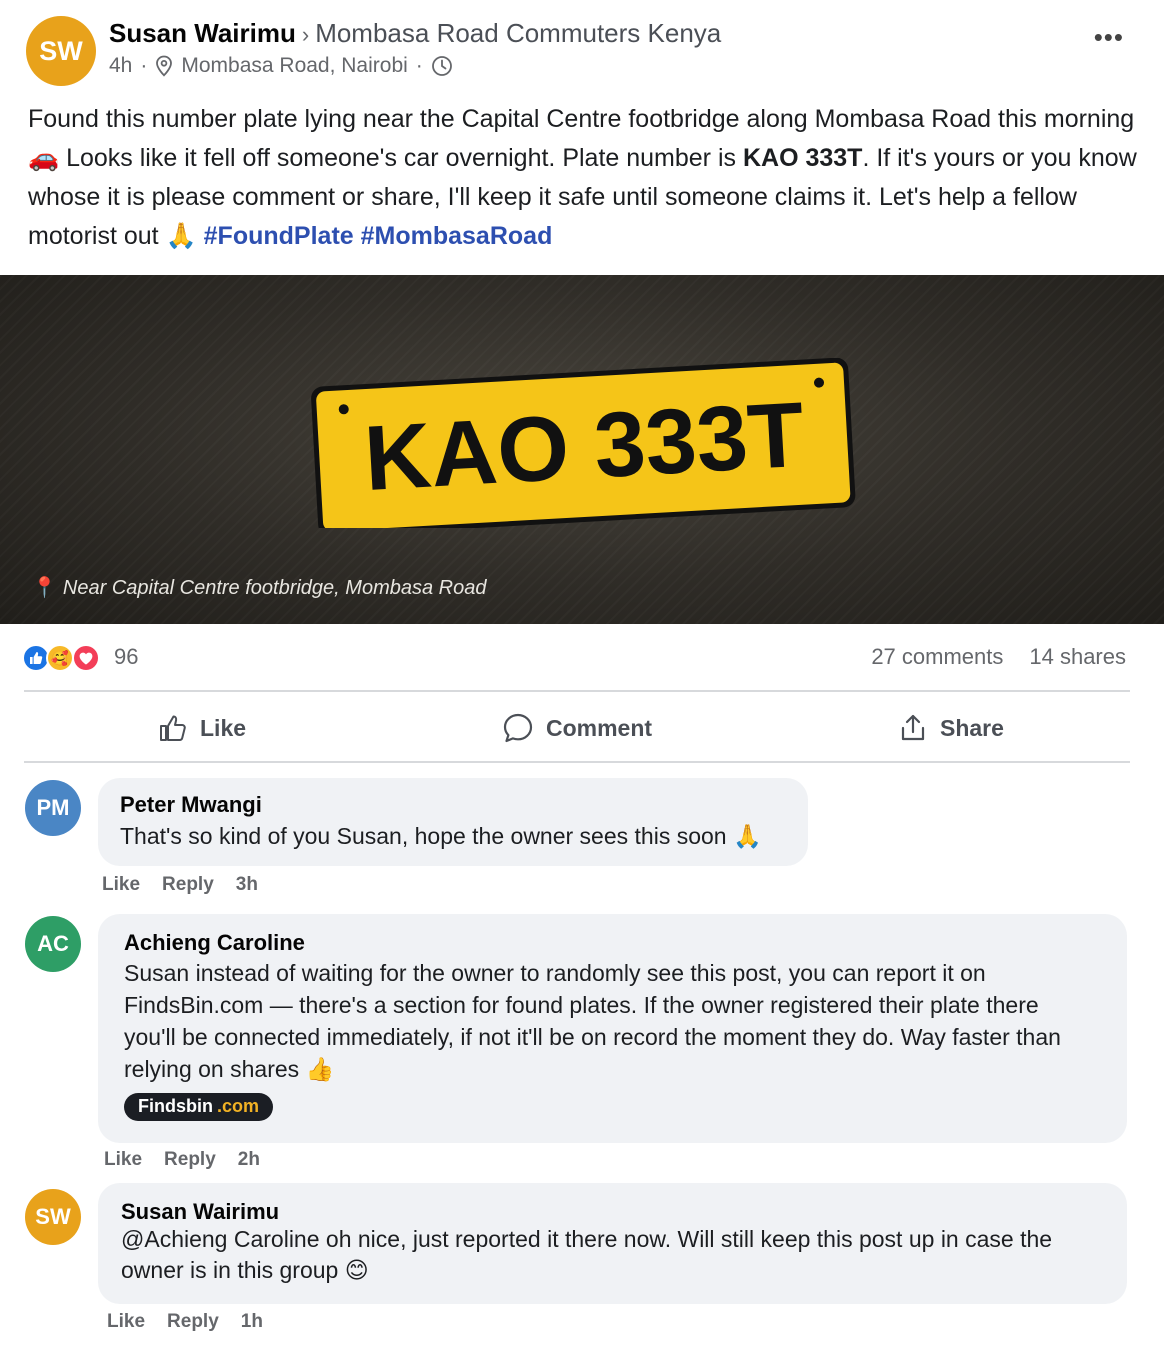 The height and width of the screenshot is (1351, 1164). I want to click on post-time: 4h, so click(120, 66).